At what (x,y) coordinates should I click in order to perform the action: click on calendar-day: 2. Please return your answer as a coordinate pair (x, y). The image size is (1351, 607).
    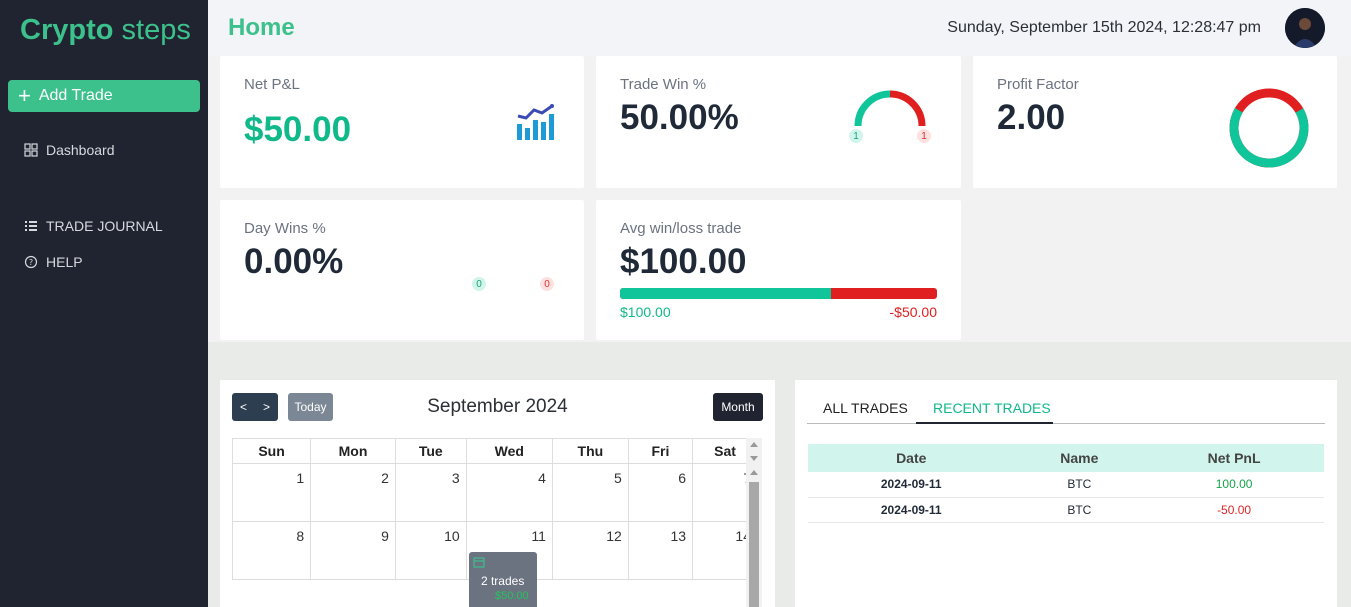
    Looking at the image, I should click on (353, 492).